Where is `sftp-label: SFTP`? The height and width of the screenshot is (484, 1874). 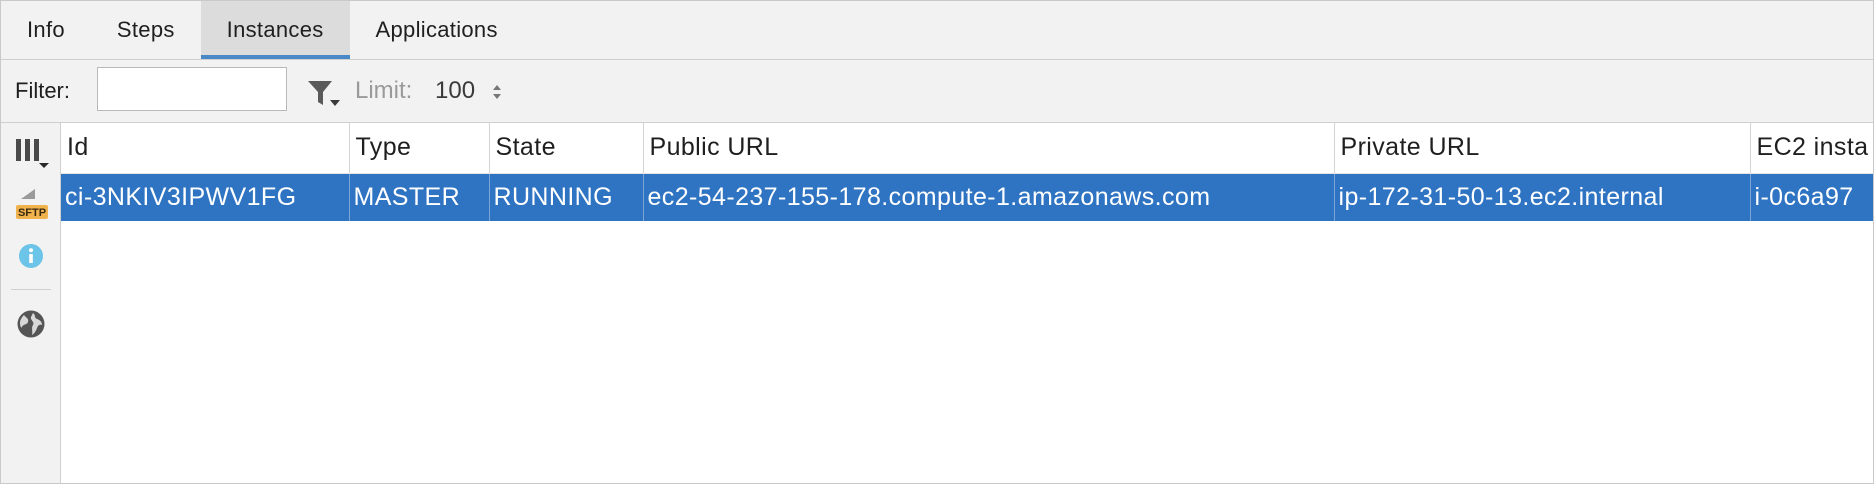
sftp-label: SFTP is located at coordinates (32, 213).